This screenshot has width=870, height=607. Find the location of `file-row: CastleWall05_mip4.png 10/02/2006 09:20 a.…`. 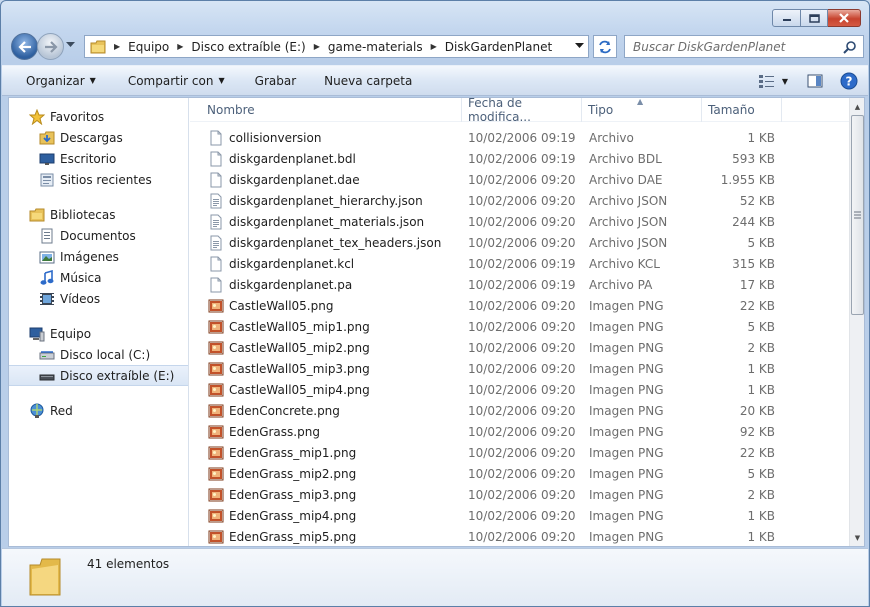

file-row: CastleWall05_mip4.png 10/02/2006 09:20 a.… is located at coordinates (519, 389).